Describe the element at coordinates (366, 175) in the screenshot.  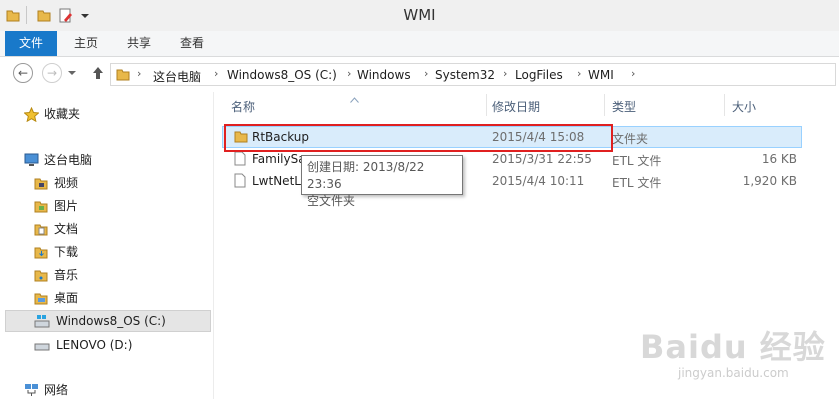
I see `tooltip-created-date: 创建日期: 2013/8/22 23:36` at that location.